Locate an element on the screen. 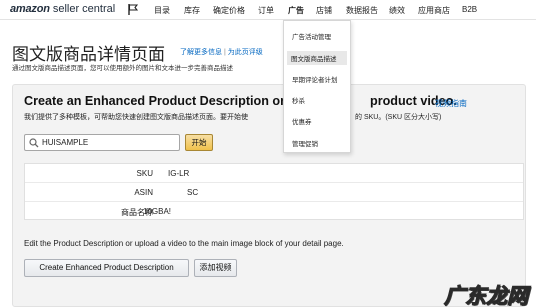 This screenshot has height=307, width=536. detail-label: ASIN is located at coordinates (143, 192).